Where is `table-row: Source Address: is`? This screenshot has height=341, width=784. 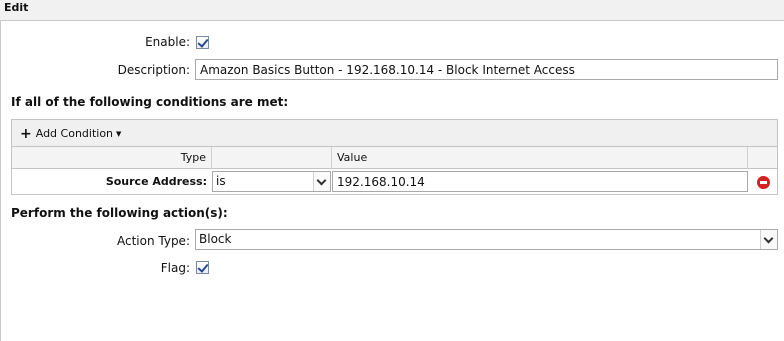
table-row: Source Address: is is located at coordinates (394, 182).